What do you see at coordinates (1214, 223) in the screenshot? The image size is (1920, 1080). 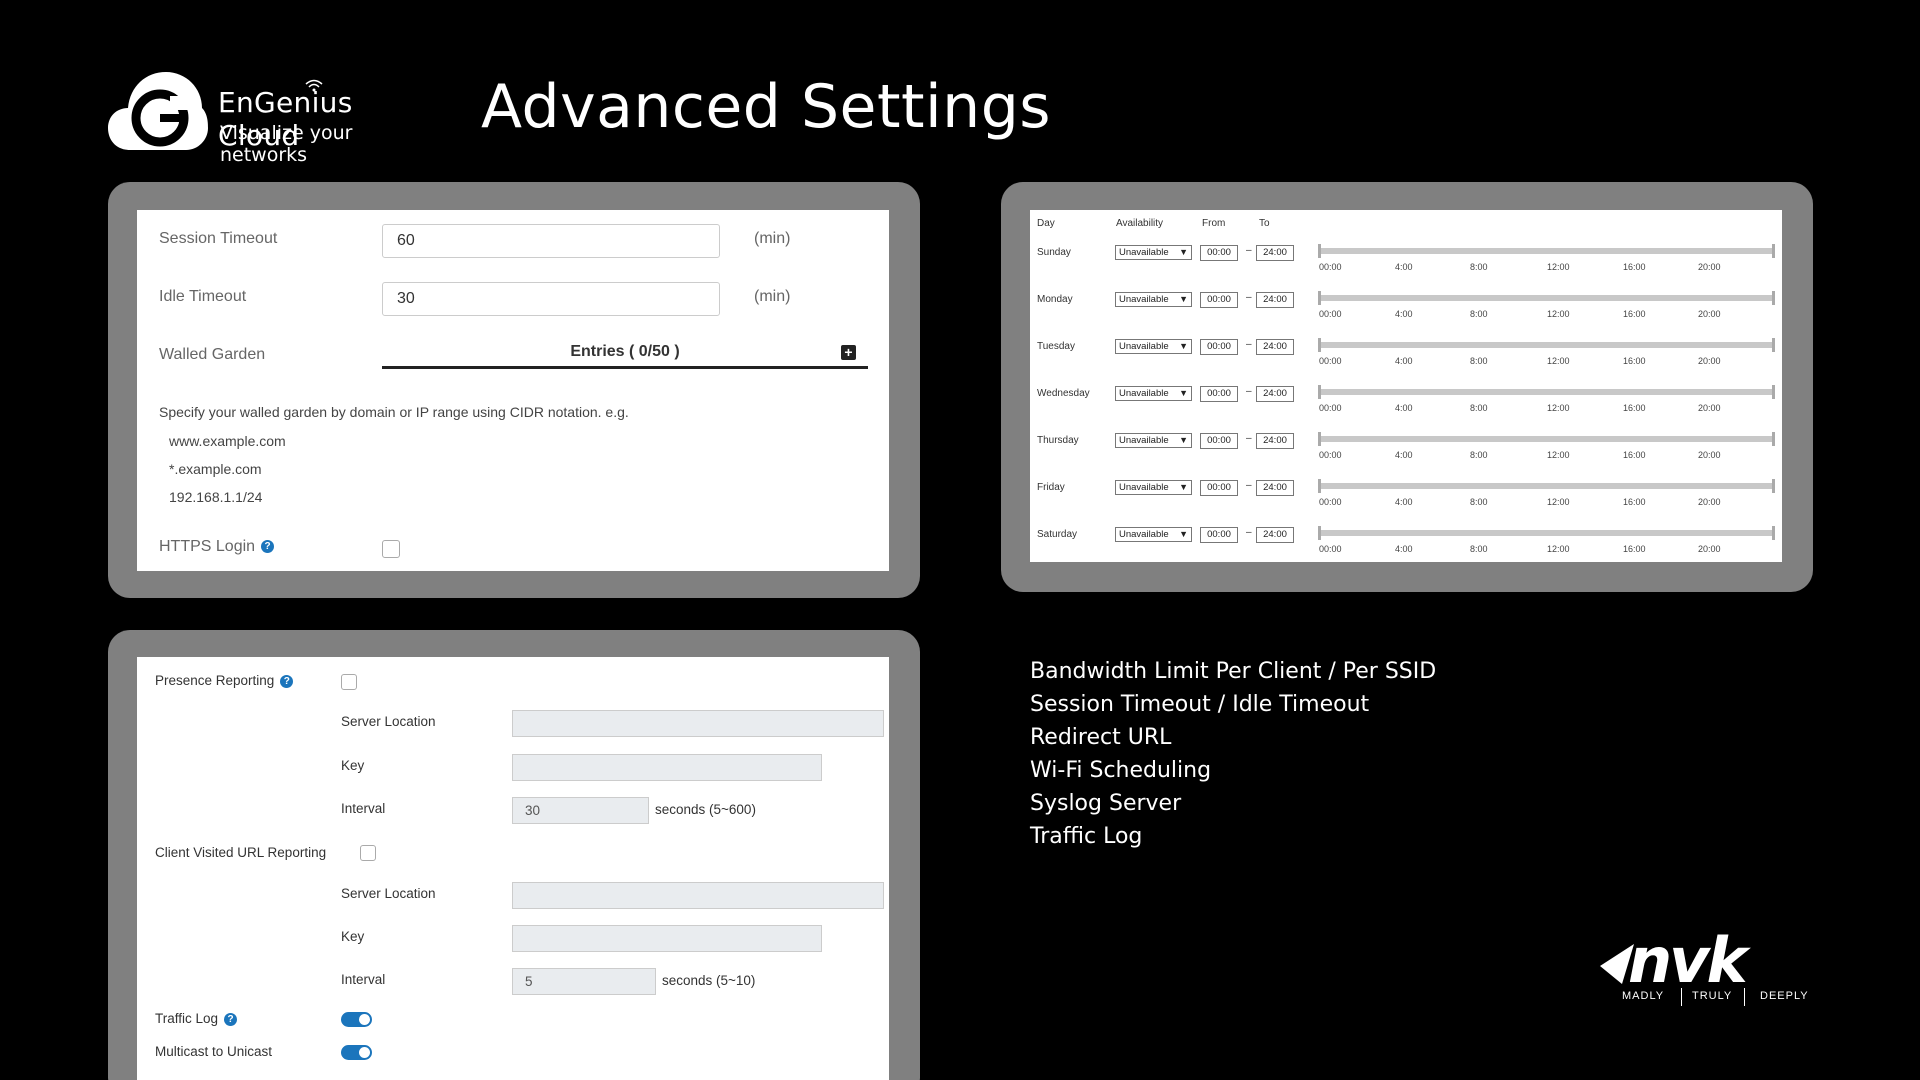 I see `from-header: From` at bounding box center [1214, 223].